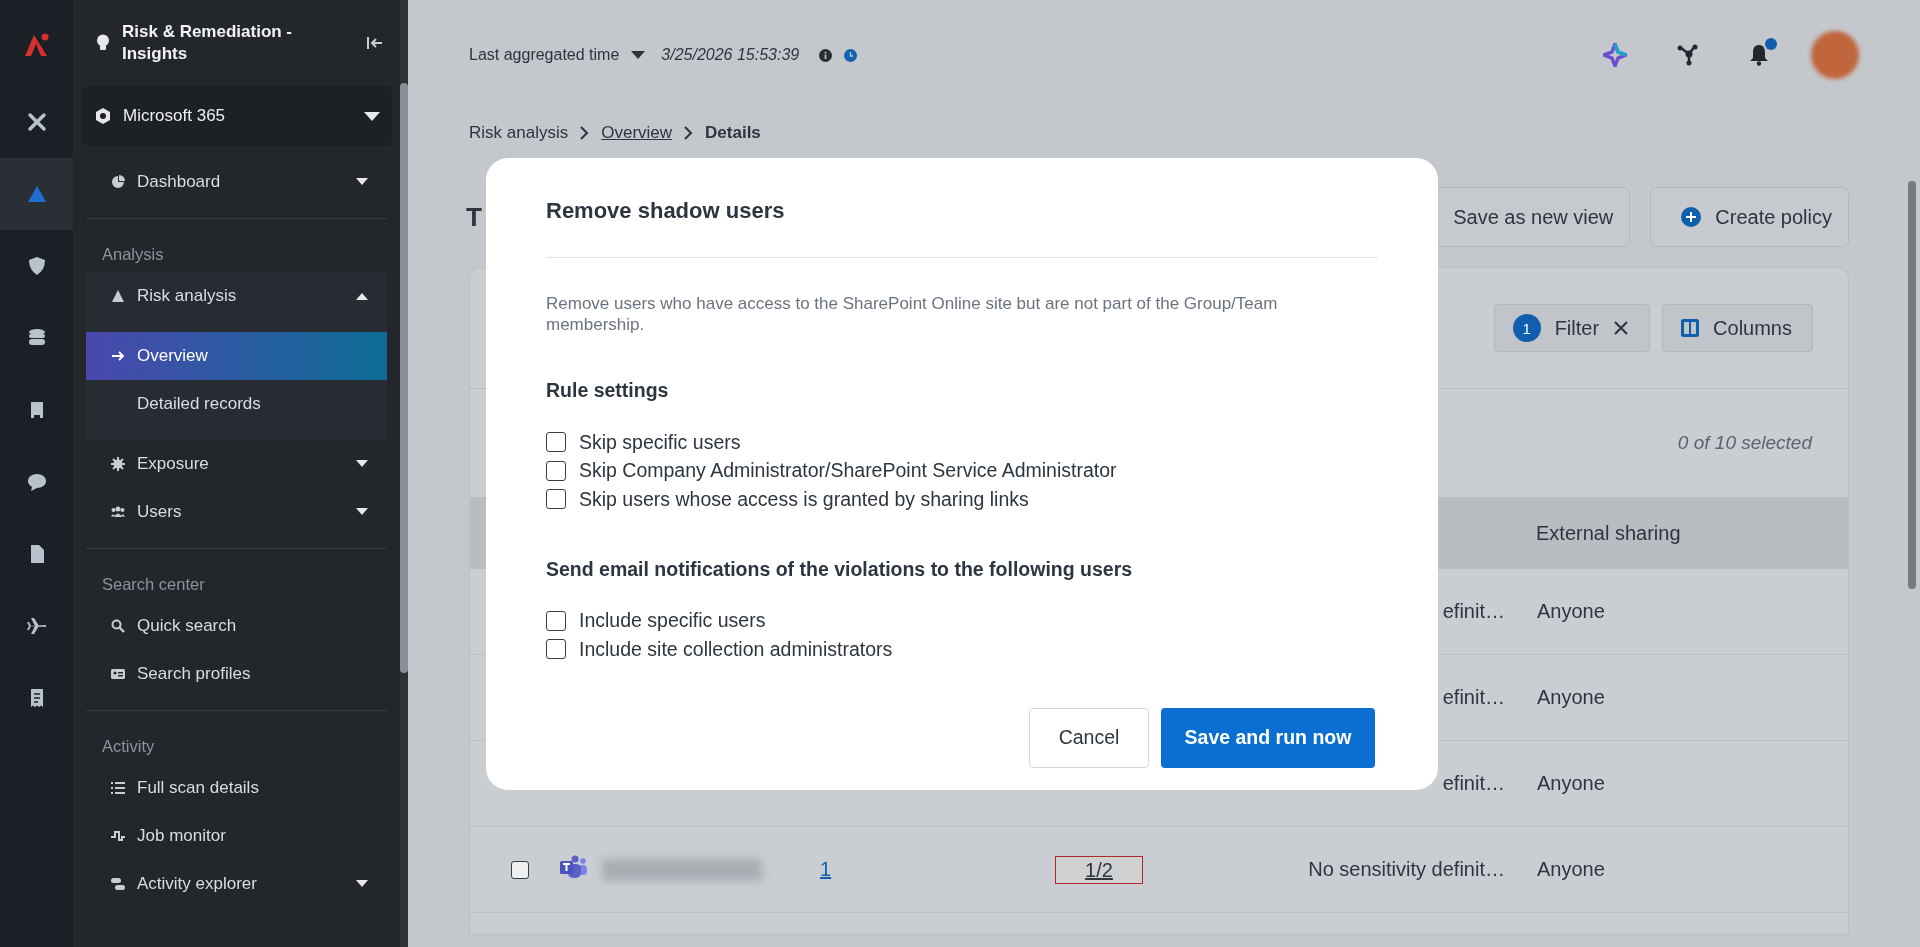 This screenshot has height=947, width=1920. Describe the element at coordinates (1099, 869) in the screenshot. I see `ratio-link: 1/2` at that location.